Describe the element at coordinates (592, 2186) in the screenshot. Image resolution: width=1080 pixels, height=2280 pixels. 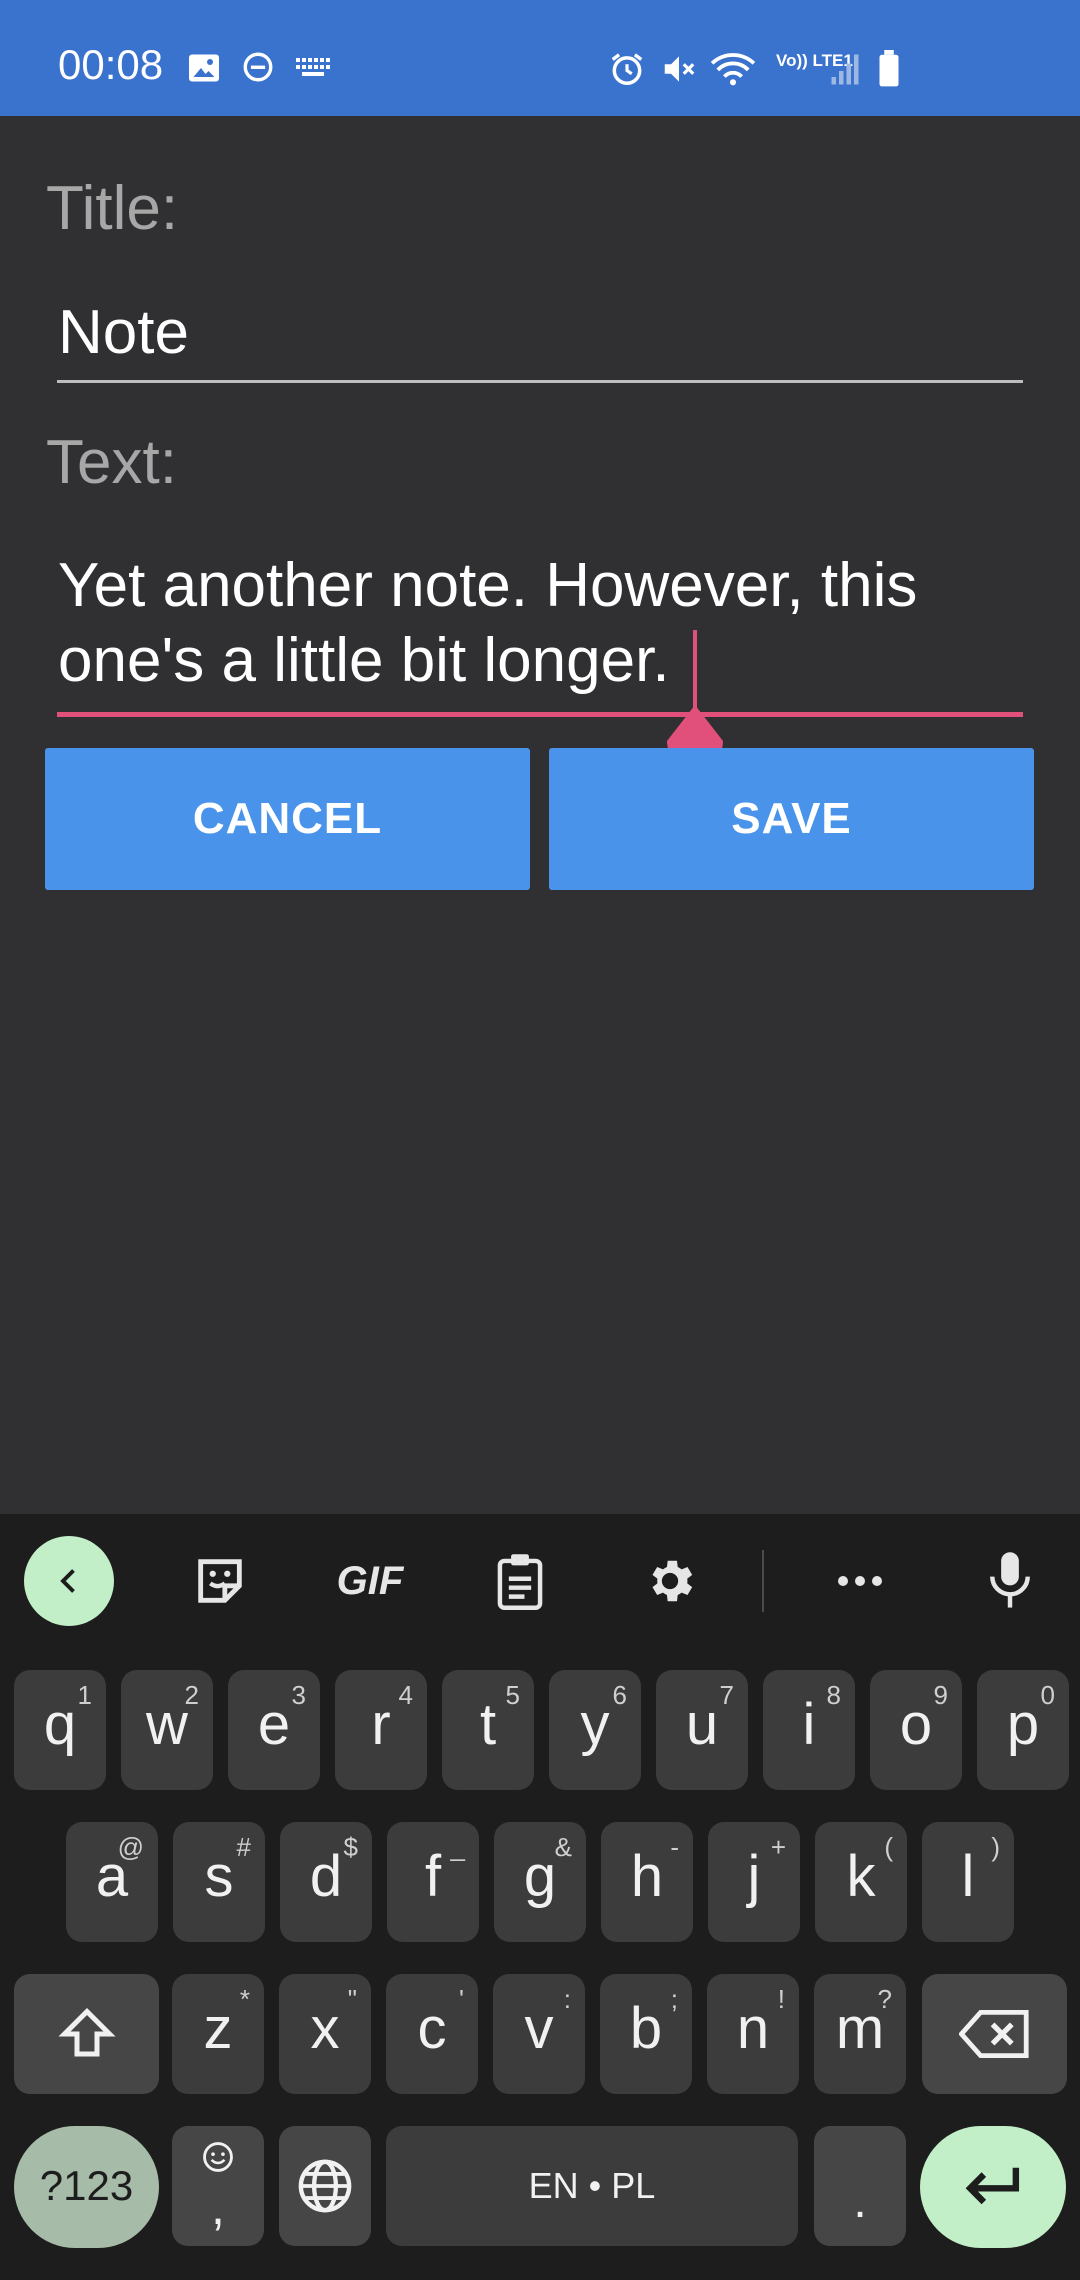
I see `space-key: EN • PL` at that location.